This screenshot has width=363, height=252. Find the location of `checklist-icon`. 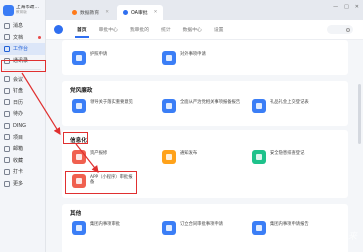

checklist-icon is located at coordinates (7, 113).